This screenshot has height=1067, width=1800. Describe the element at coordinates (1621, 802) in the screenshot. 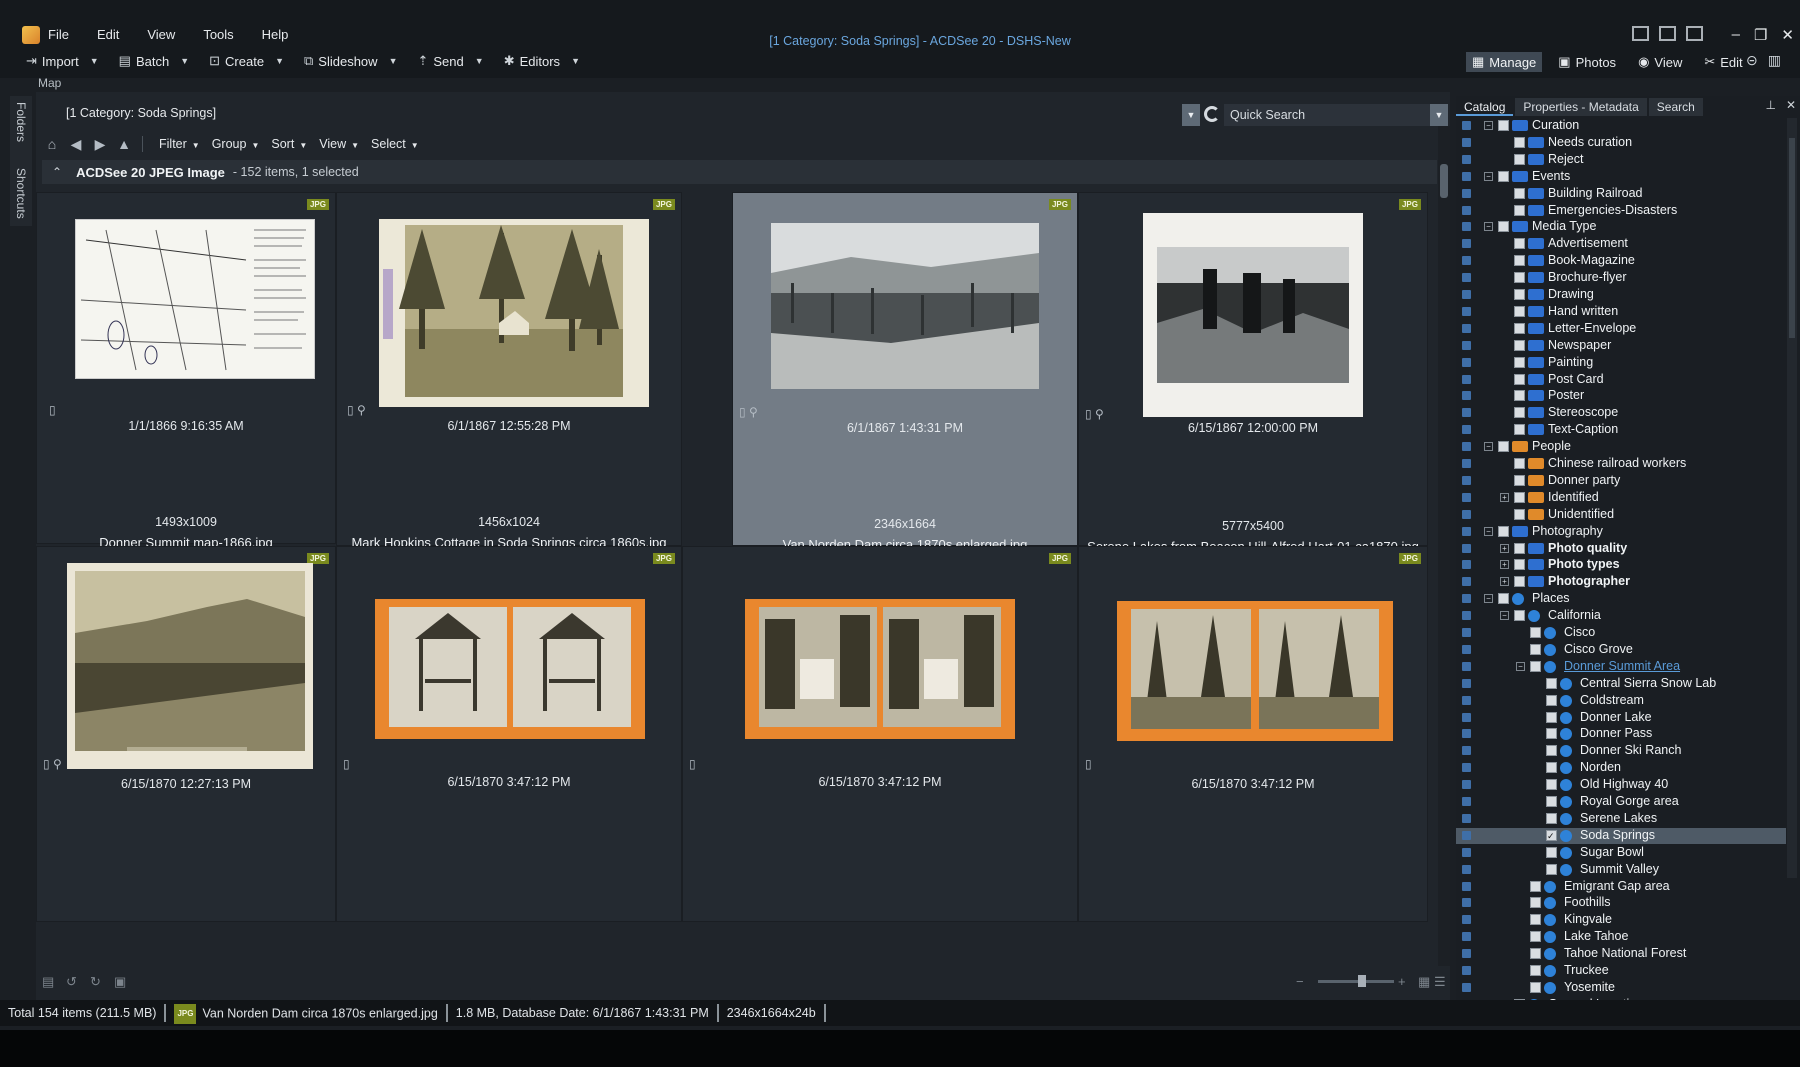

I see `tree-item: Royal Gorge area` at that location.